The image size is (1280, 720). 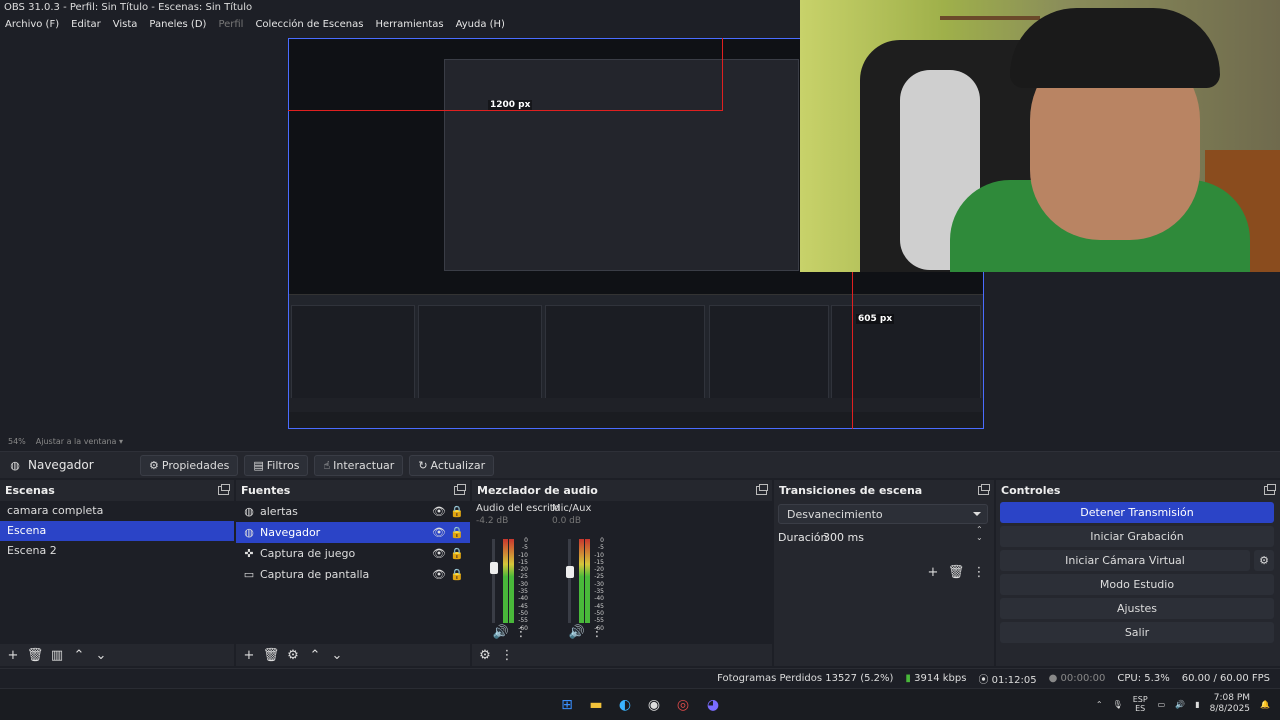 I want to click on studio-mode-button: Modo Estudio, so click(x=1137, y=584).